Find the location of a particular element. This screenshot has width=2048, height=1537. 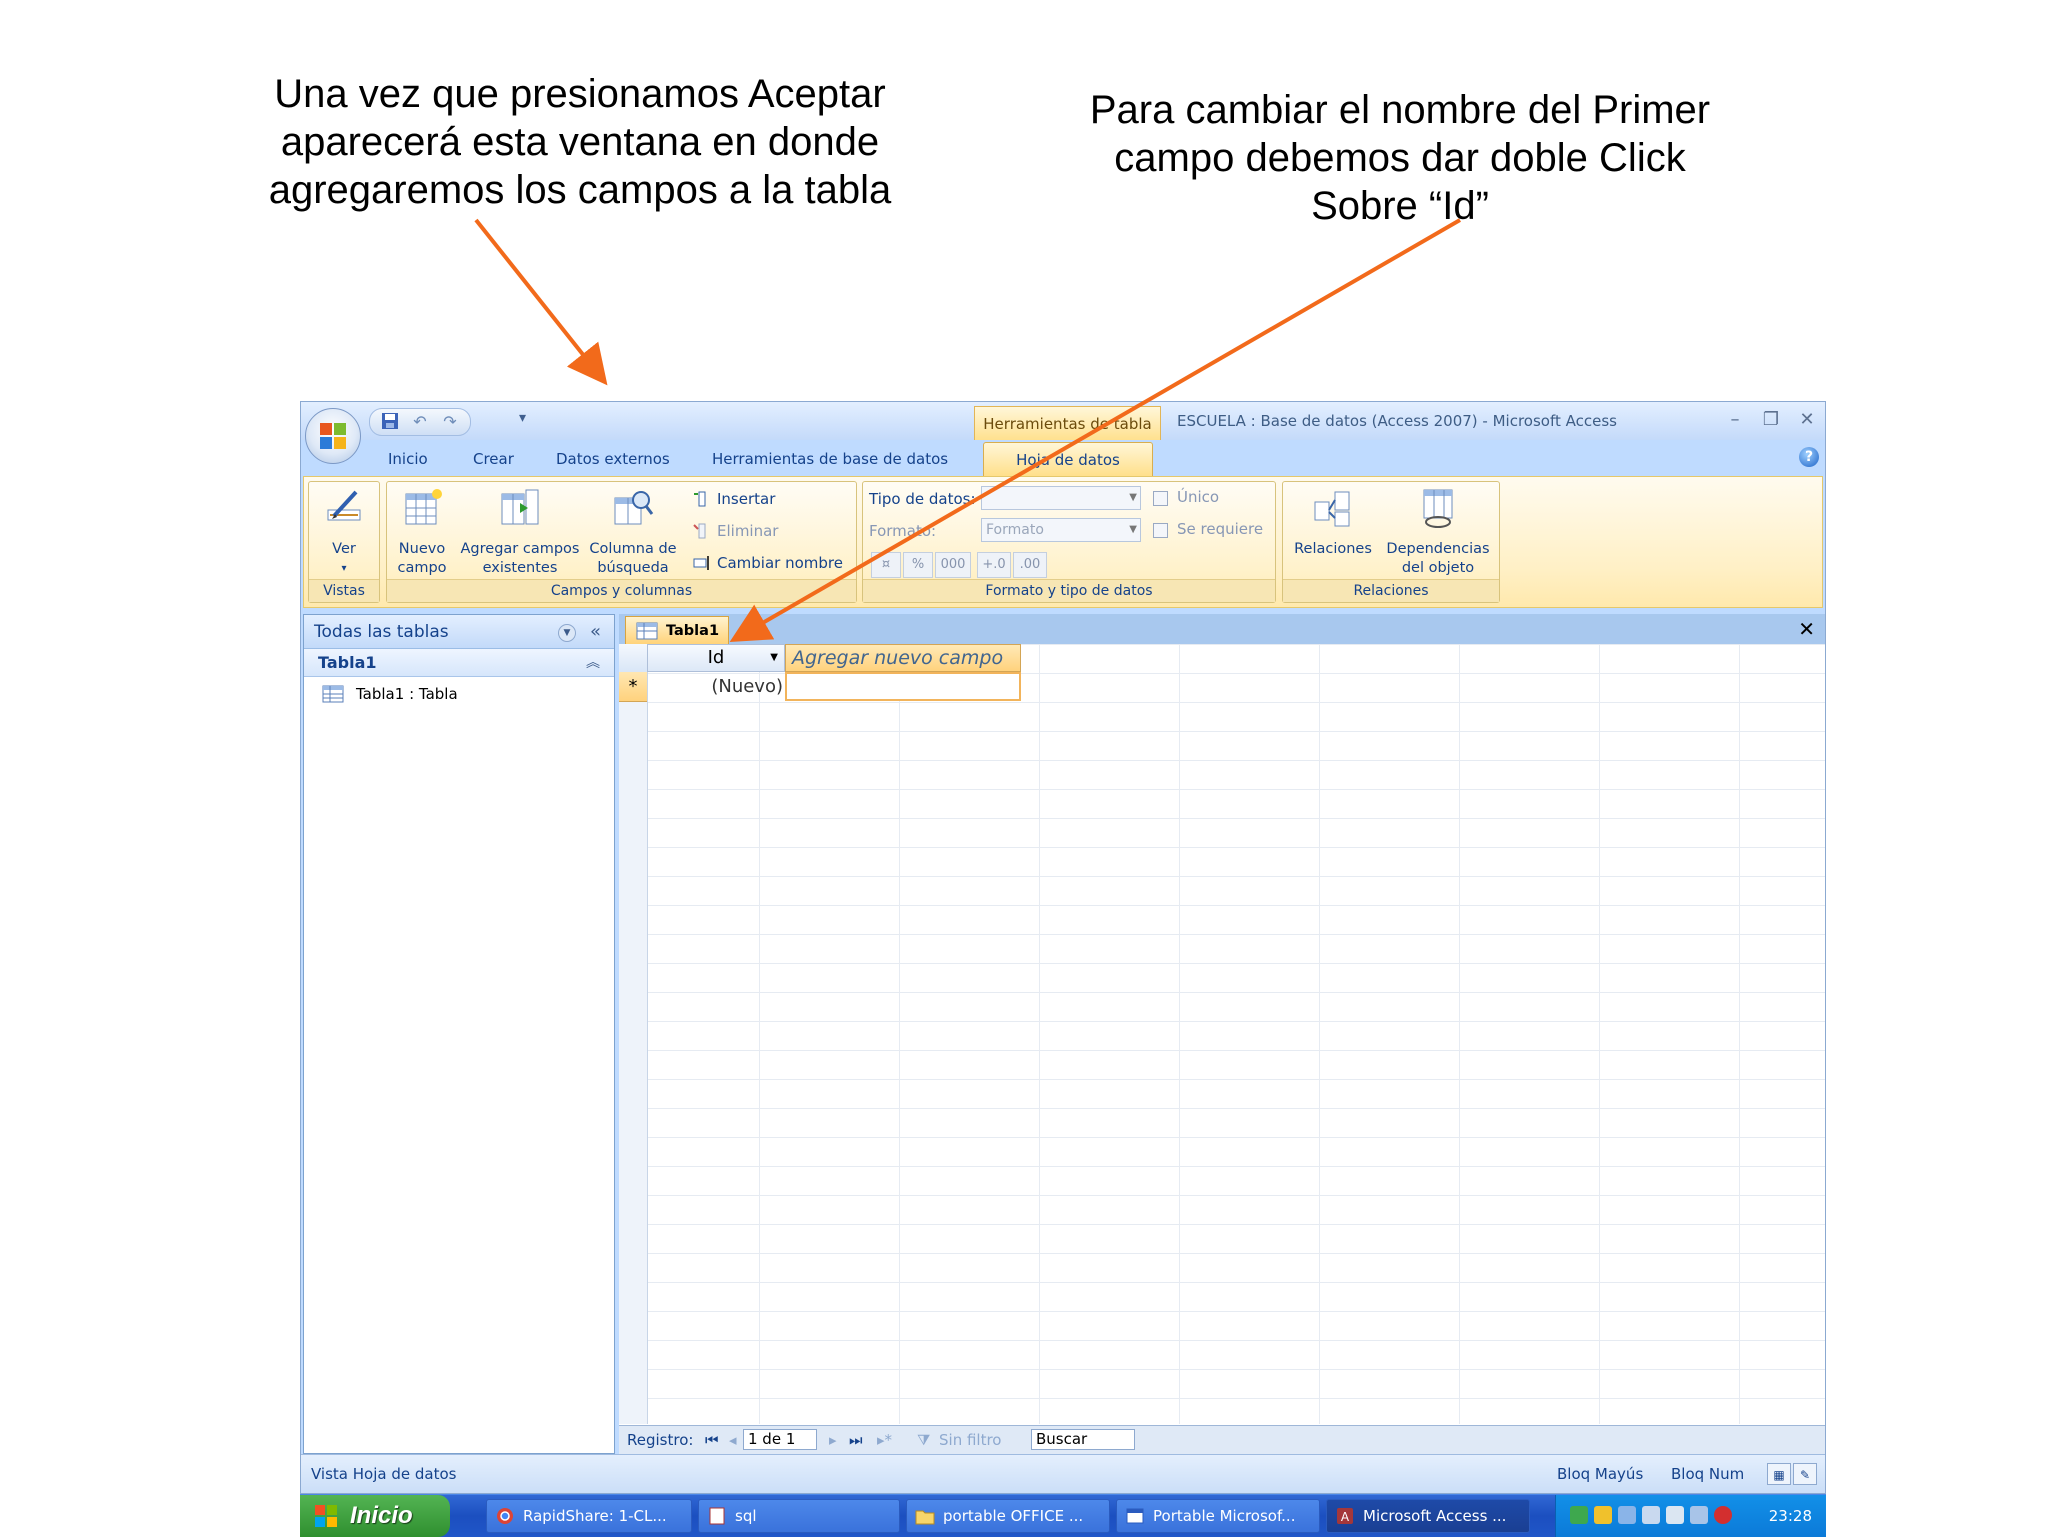

help-icon: ? is located at coordinates (1809, 457).